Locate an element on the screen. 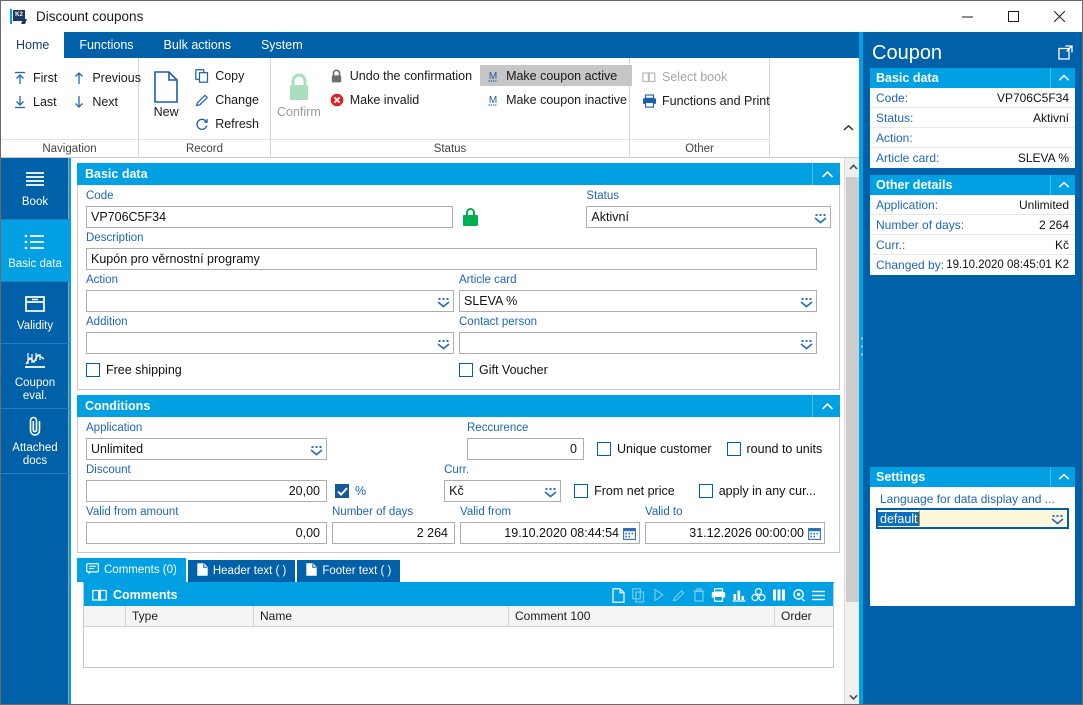 The width and height of the screenshot is (1083, 705). make-coupon-inactive-button: M Make coupon inactive is located at coordinates (556, 99).